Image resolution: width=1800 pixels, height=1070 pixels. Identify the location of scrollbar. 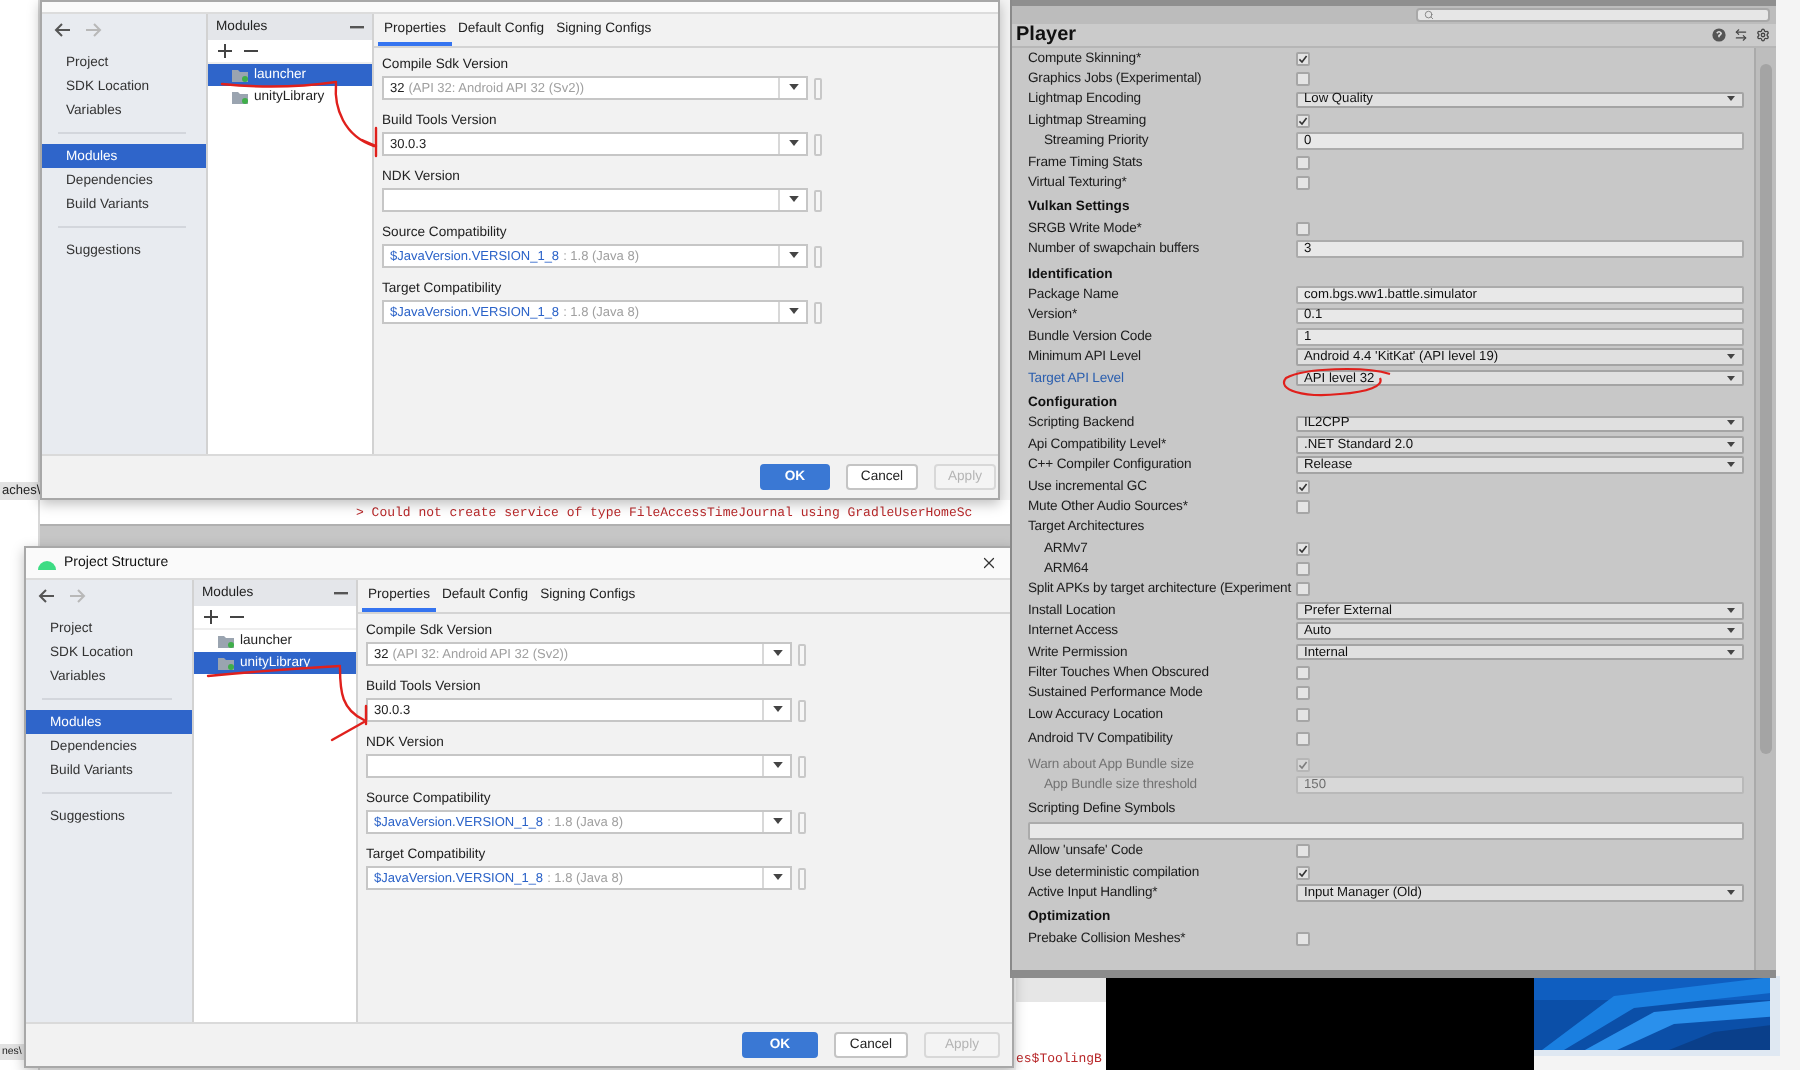
(1765, 509).